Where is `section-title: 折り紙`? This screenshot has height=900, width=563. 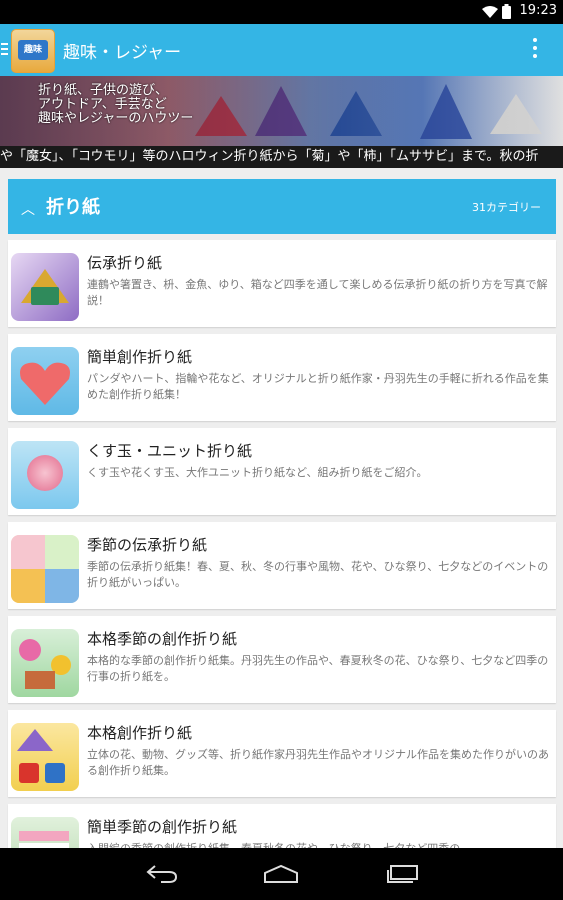
section-title: 折り紙 is located at coordinates (73, 207).